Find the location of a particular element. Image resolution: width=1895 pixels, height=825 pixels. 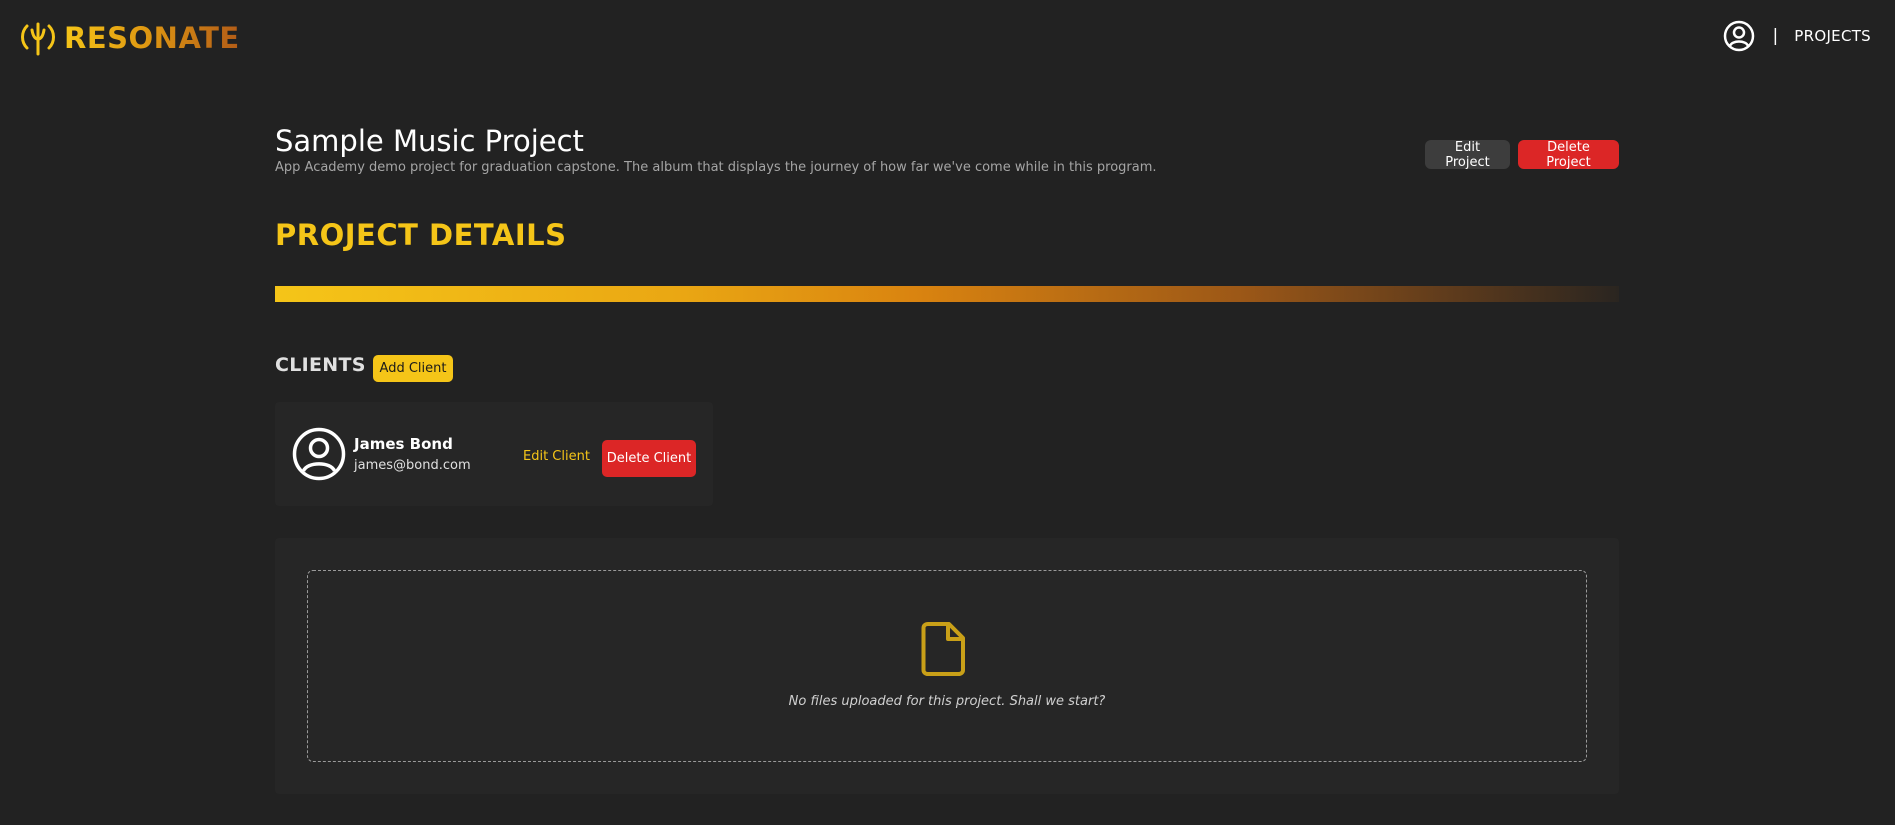

client-name: James Bond is located at coordinates (403, 444).